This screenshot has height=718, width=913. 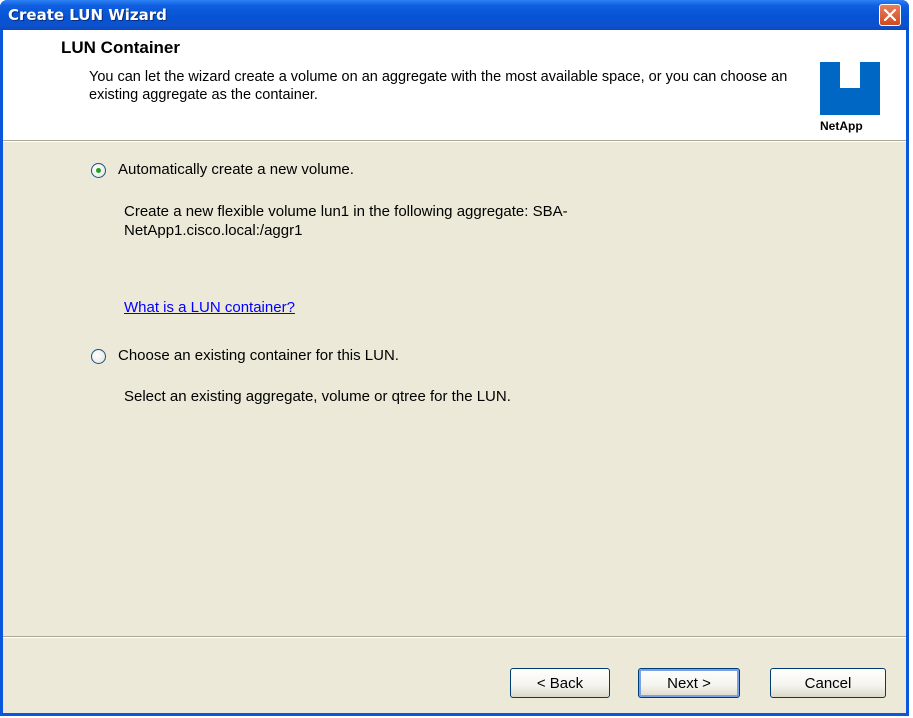 I want to click on netapp-logo-icon, so click(x=850, y=88).